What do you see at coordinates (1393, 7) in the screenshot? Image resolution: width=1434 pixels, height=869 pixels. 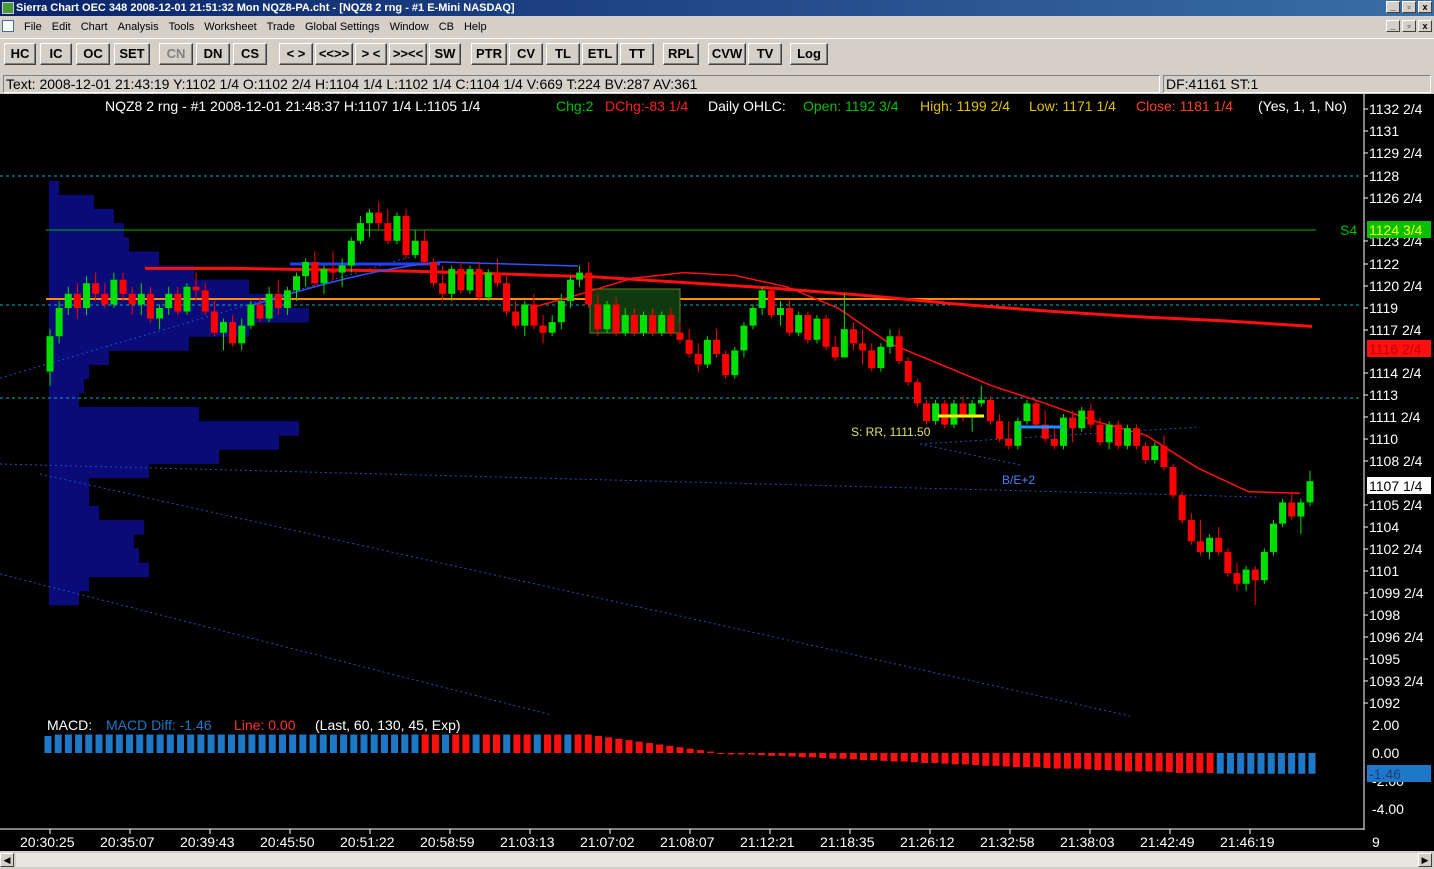 I see `minimize-button: _` at bounding box center [1393, 7].